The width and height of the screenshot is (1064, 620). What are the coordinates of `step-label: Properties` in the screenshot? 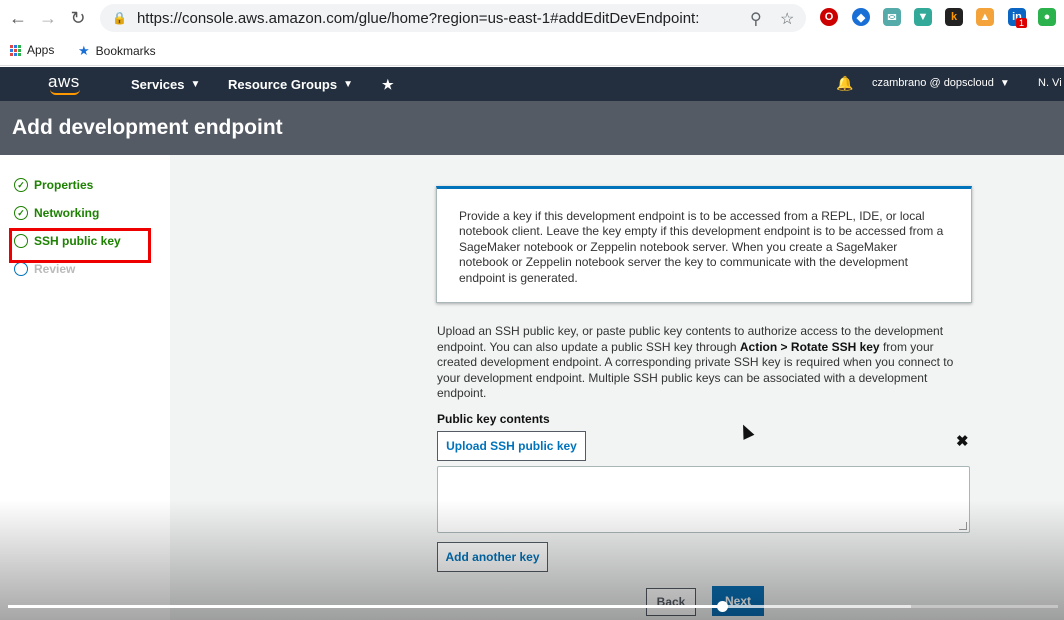 It's located at (64, 185).